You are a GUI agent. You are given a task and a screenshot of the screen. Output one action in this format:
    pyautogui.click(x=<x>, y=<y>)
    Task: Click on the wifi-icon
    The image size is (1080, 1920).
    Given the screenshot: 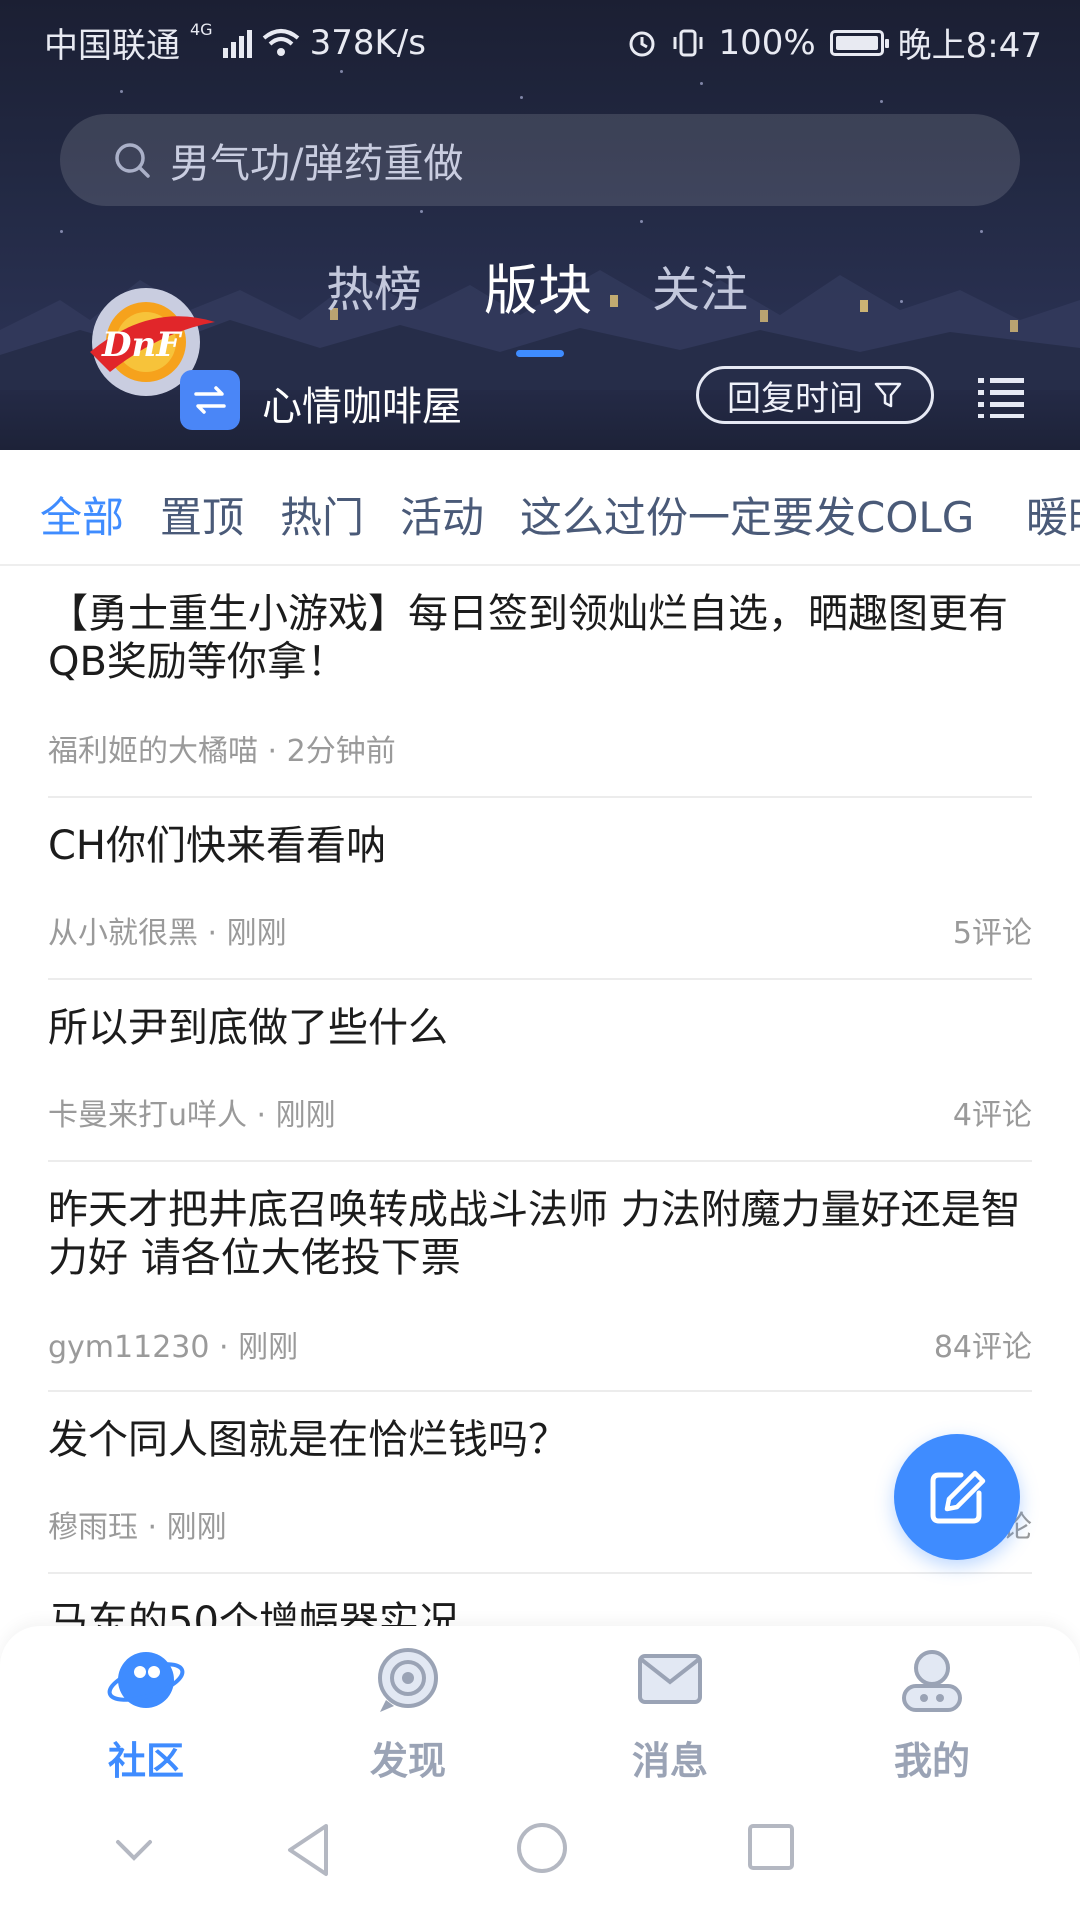 What is the action you would take?
    pyautogui.click(x=280, y=42)
    